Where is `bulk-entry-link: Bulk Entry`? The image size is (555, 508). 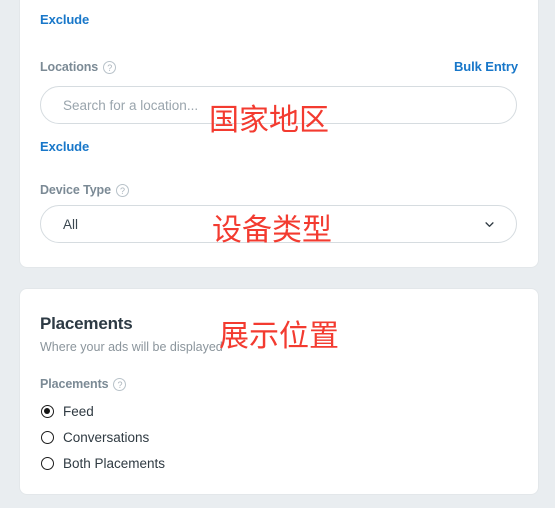 bulk-entry-link: Bulk Entry is located at coordinates (486, 66).